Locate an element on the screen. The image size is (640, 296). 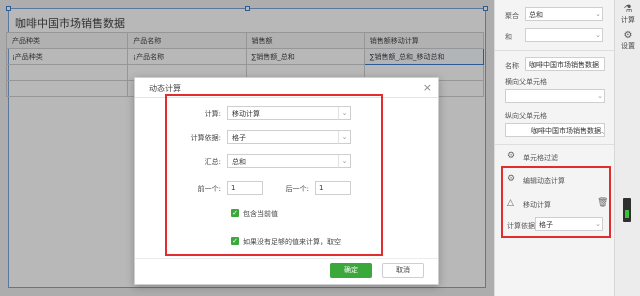
v-parent-select: 咖啡中国市场销售数据.产 is located at coordinates (555, 130).